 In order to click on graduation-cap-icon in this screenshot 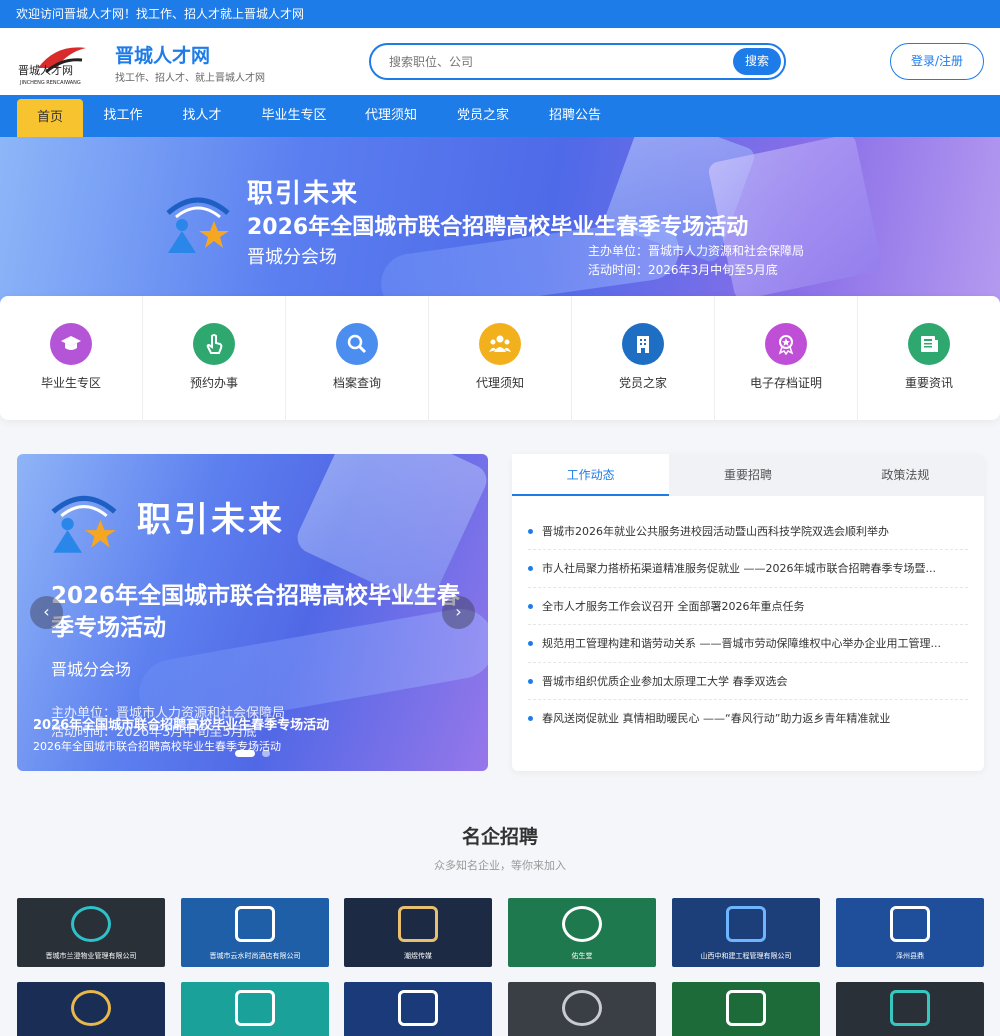, I will do `click(71, 344)`.